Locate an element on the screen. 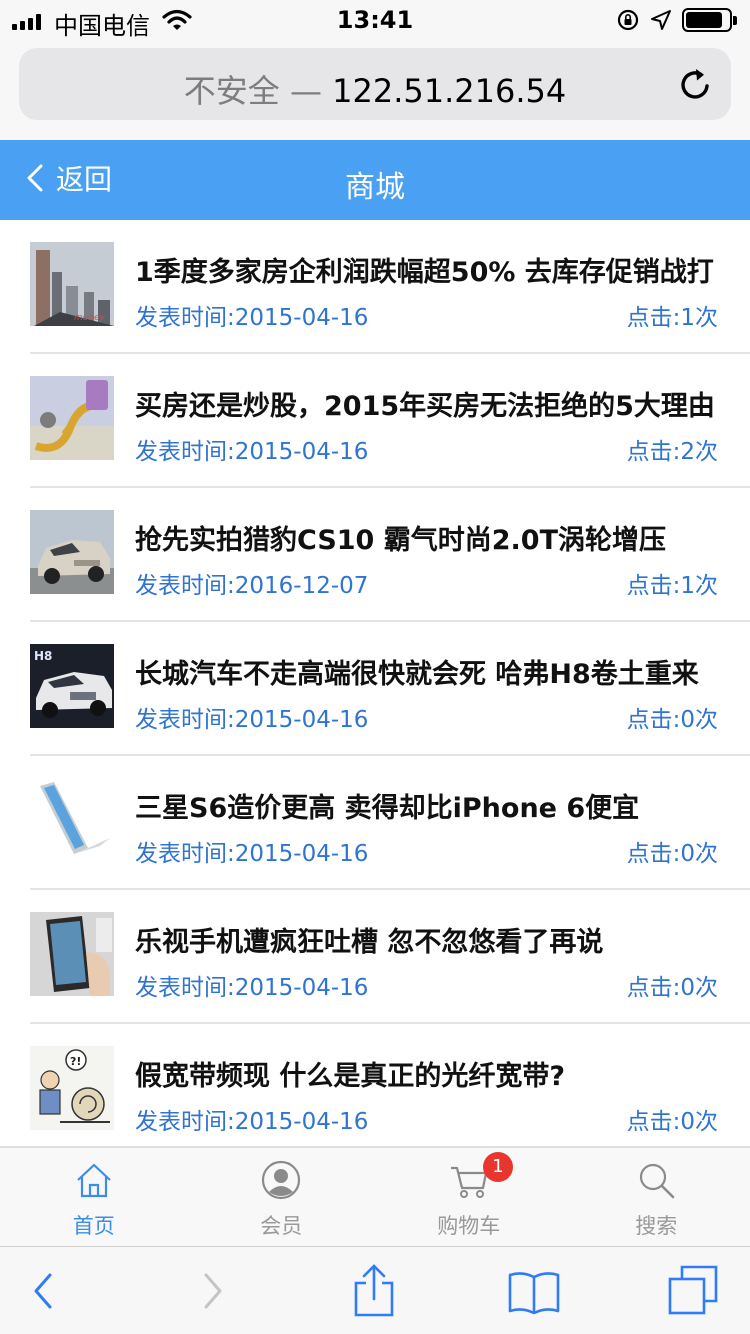  browser-address-area: 不安全 — 122.51.216.54 is located at coordinates (375, 90).